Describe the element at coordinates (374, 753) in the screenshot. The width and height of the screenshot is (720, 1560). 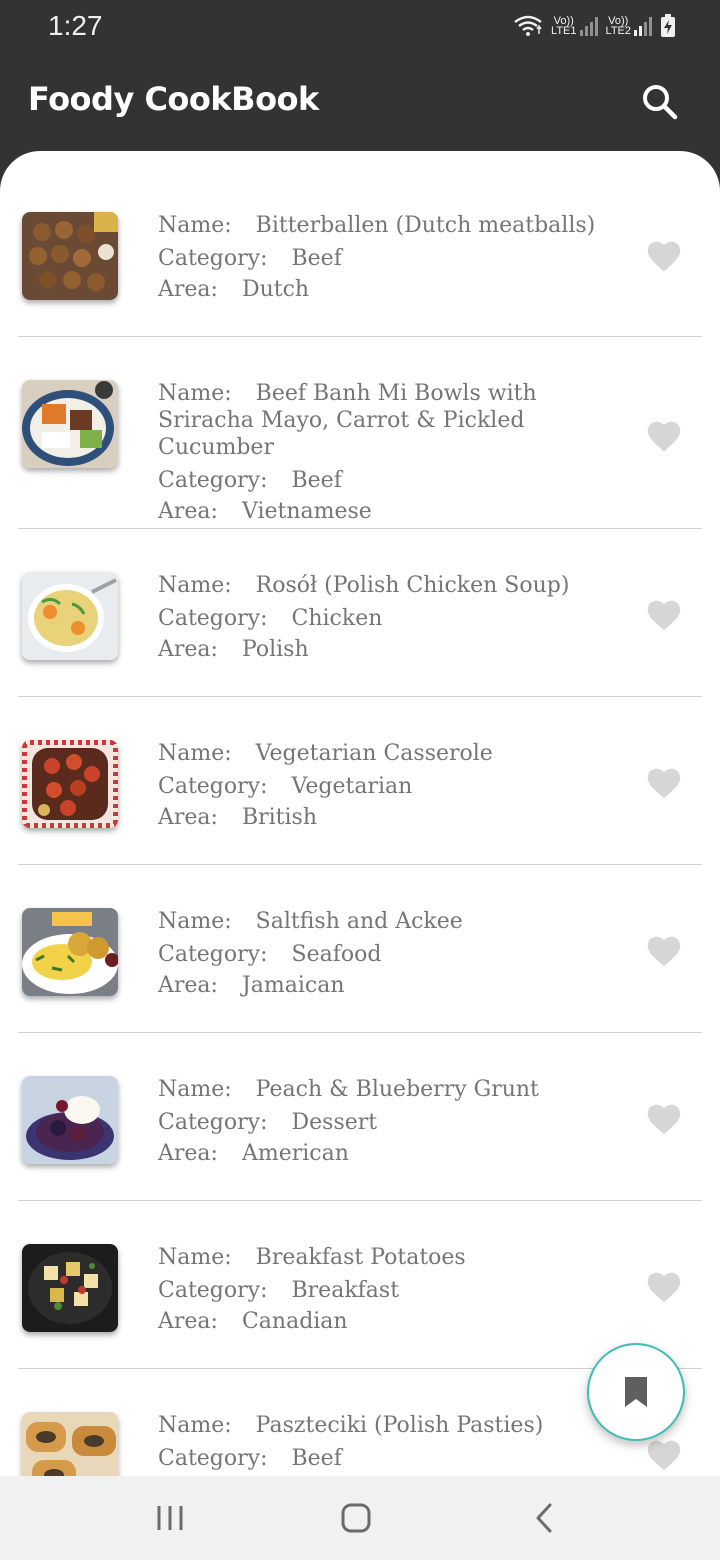
I see `meal-name: Vegetarian Casserole` at that location.